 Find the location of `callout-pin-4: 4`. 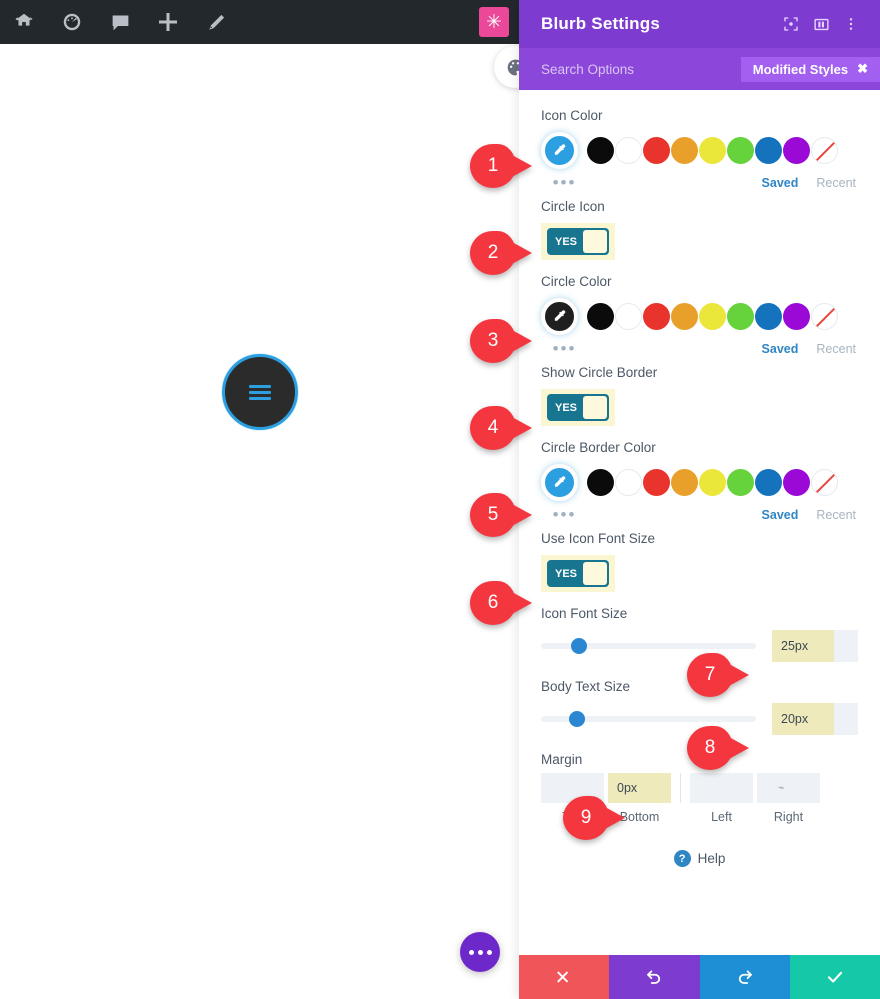

callout-pin-4: 4 is located at coordinates (501, 428).